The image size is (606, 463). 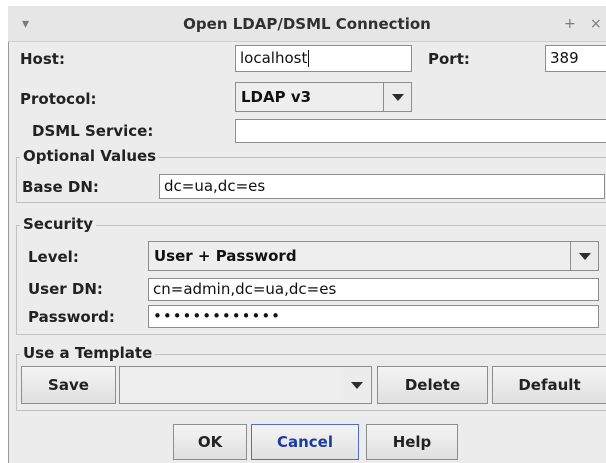 What do you see at coordinates (276, 97) in the screenshot?
I see `protocol-value: LDAP v3` at bounding box center [276, 97].